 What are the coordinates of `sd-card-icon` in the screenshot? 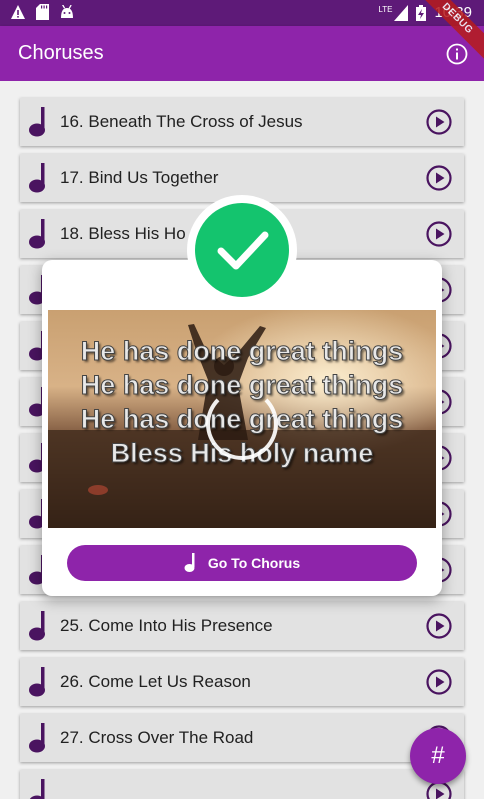 It's located at (42, 12).